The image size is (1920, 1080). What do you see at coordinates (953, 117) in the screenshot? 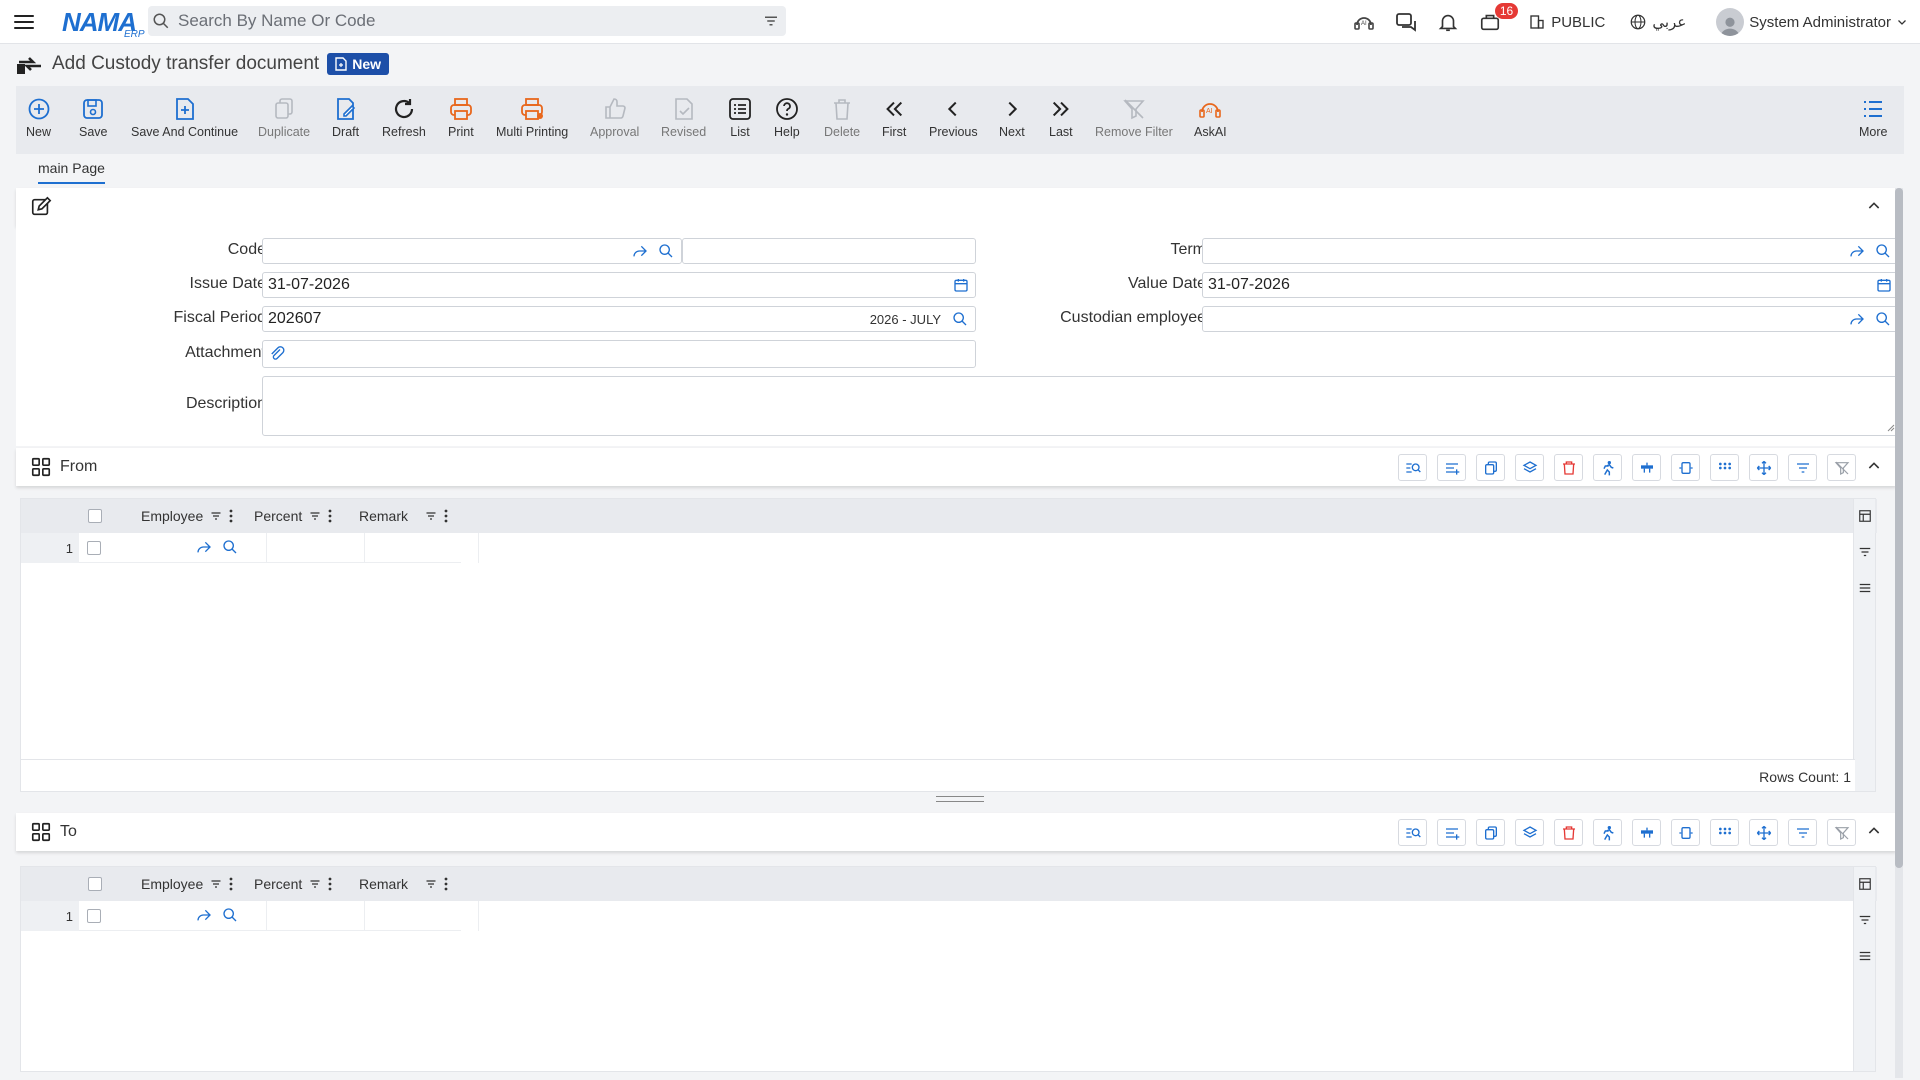
I see `previous-button: Previous` at bounding box center [953, 117].